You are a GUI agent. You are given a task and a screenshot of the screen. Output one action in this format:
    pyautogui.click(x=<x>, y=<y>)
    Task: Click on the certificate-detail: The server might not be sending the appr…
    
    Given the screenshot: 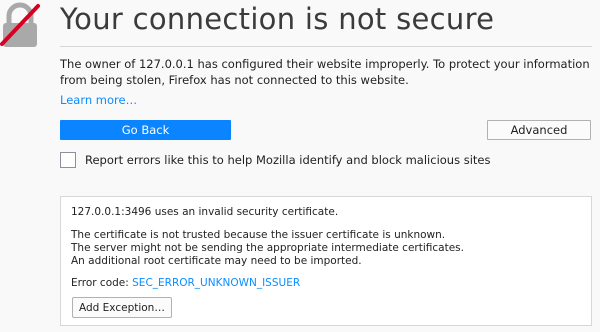 What is the action you would take?
    pyautogui.click(x=267, y=248)
    